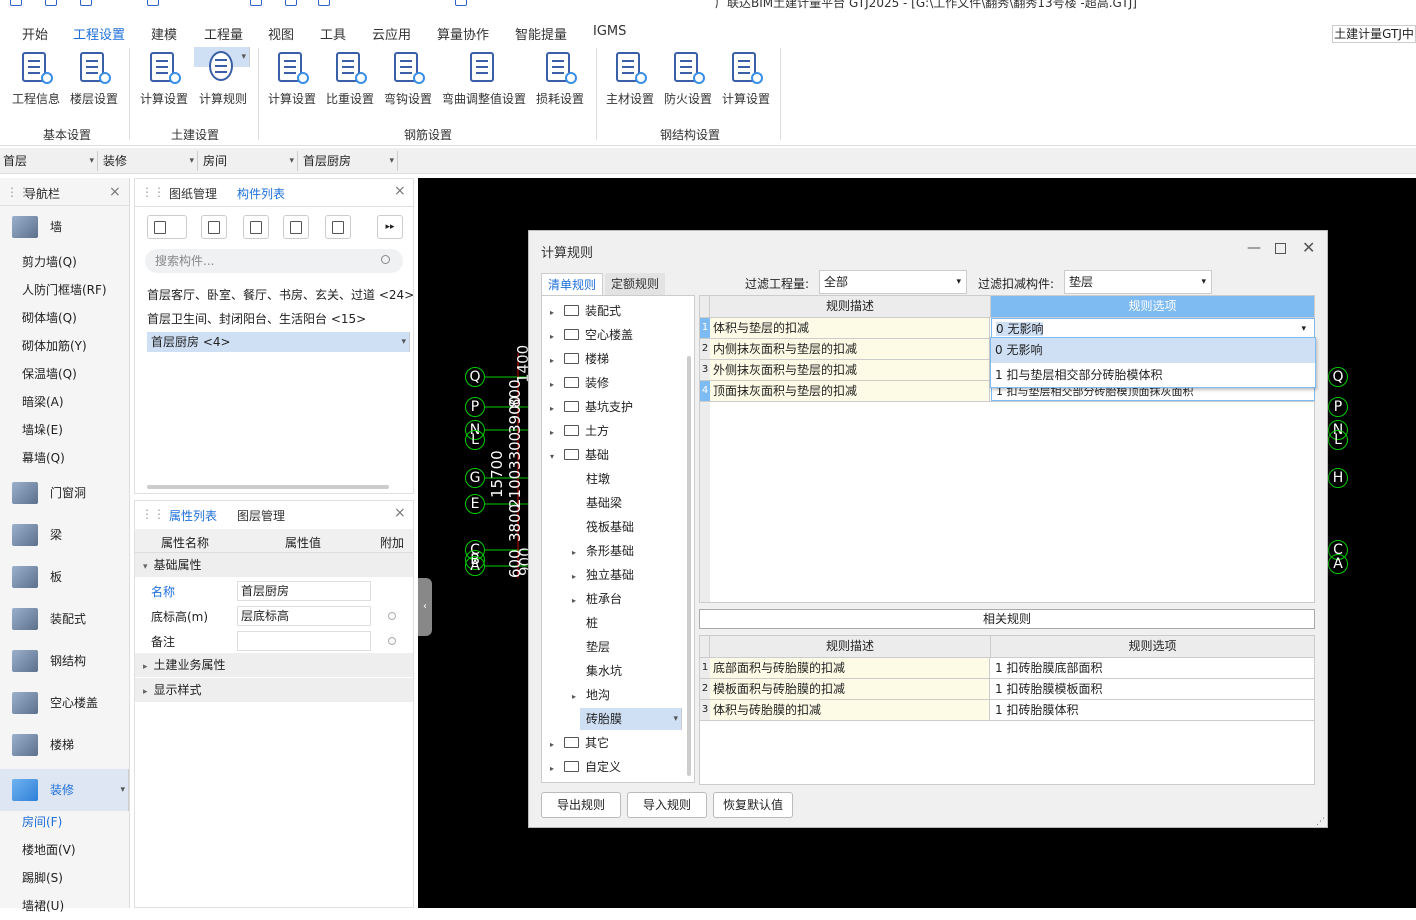 Image resolution: width=1416 pixels, height=920 pixels. Describe the element at coordinates (463, 33) in the screenshot. I see `menu-collab: 算量协作` at that location.